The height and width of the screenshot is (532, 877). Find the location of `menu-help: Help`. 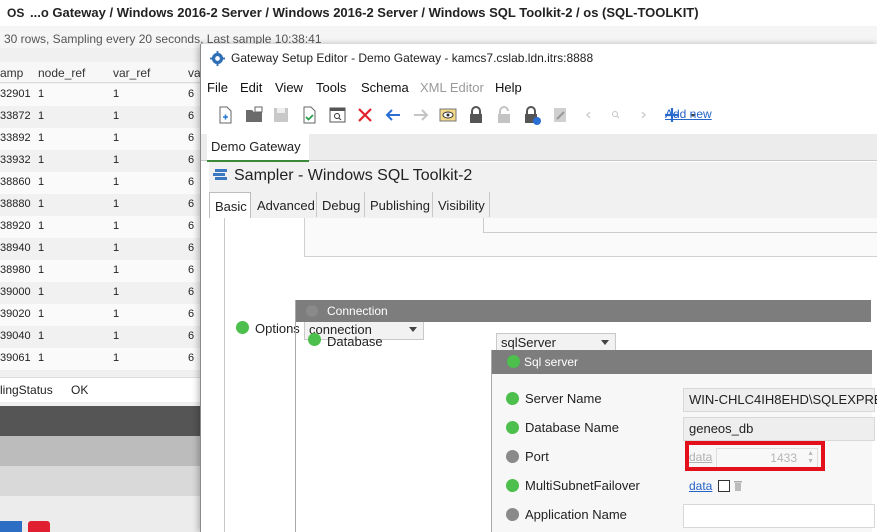

menu-help: Help is located at coordinates (508, 87).